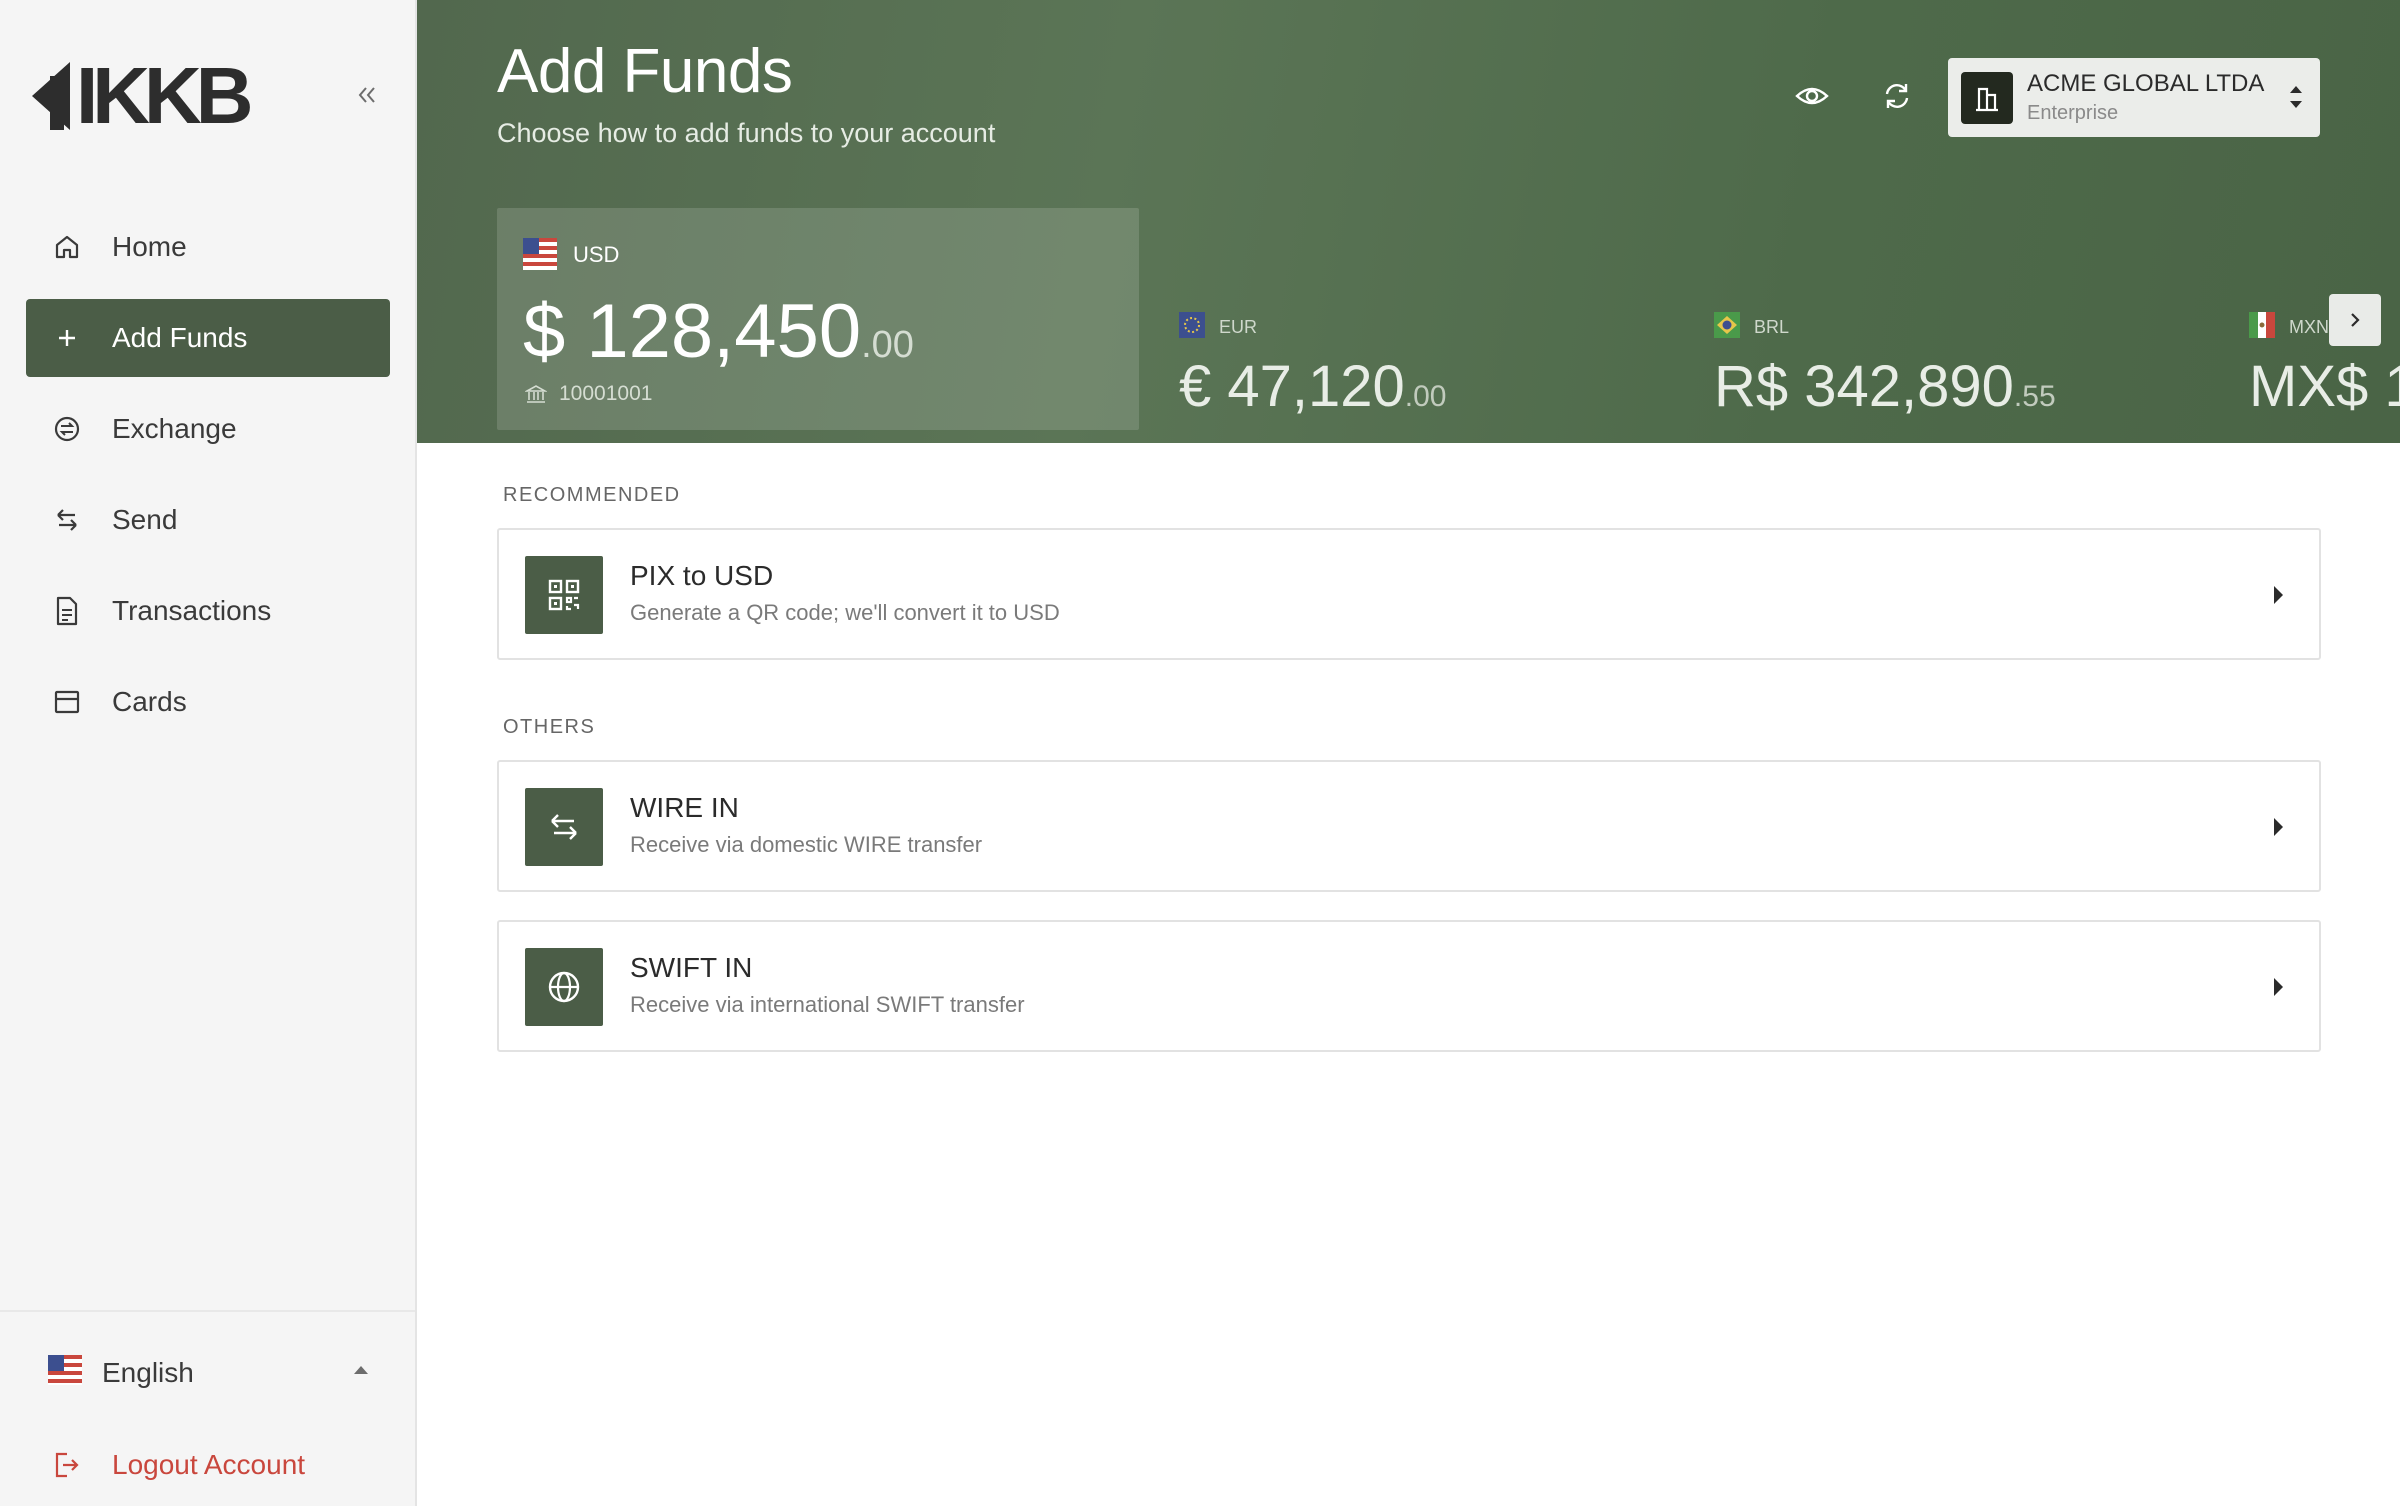  What do you see at coordinates (691, 967) in the screenshot?
I see `option-title: SWIFT IN` at bounding box center [691, 967].